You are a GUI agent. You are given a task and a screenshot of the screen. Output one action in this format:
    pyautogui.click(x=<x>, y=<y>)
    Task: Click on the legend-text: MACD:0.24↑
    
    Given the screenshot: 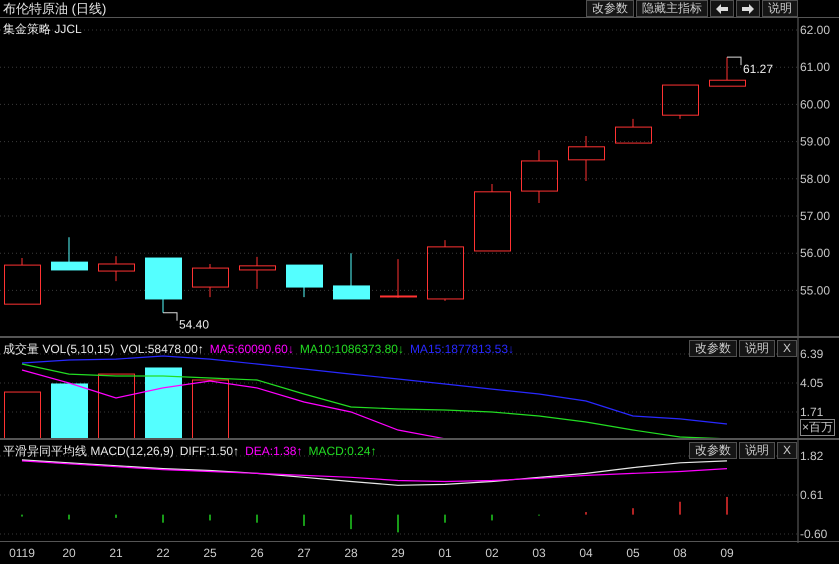 What is the action you would take?
    pyautogui.click(x=342, y=451)
    